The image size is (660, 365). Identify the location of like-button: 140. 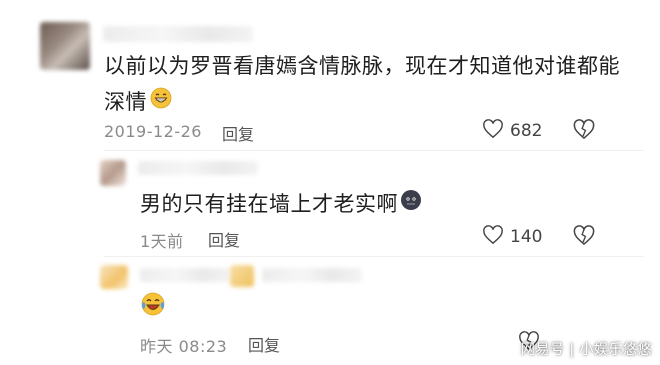
(512, 237).